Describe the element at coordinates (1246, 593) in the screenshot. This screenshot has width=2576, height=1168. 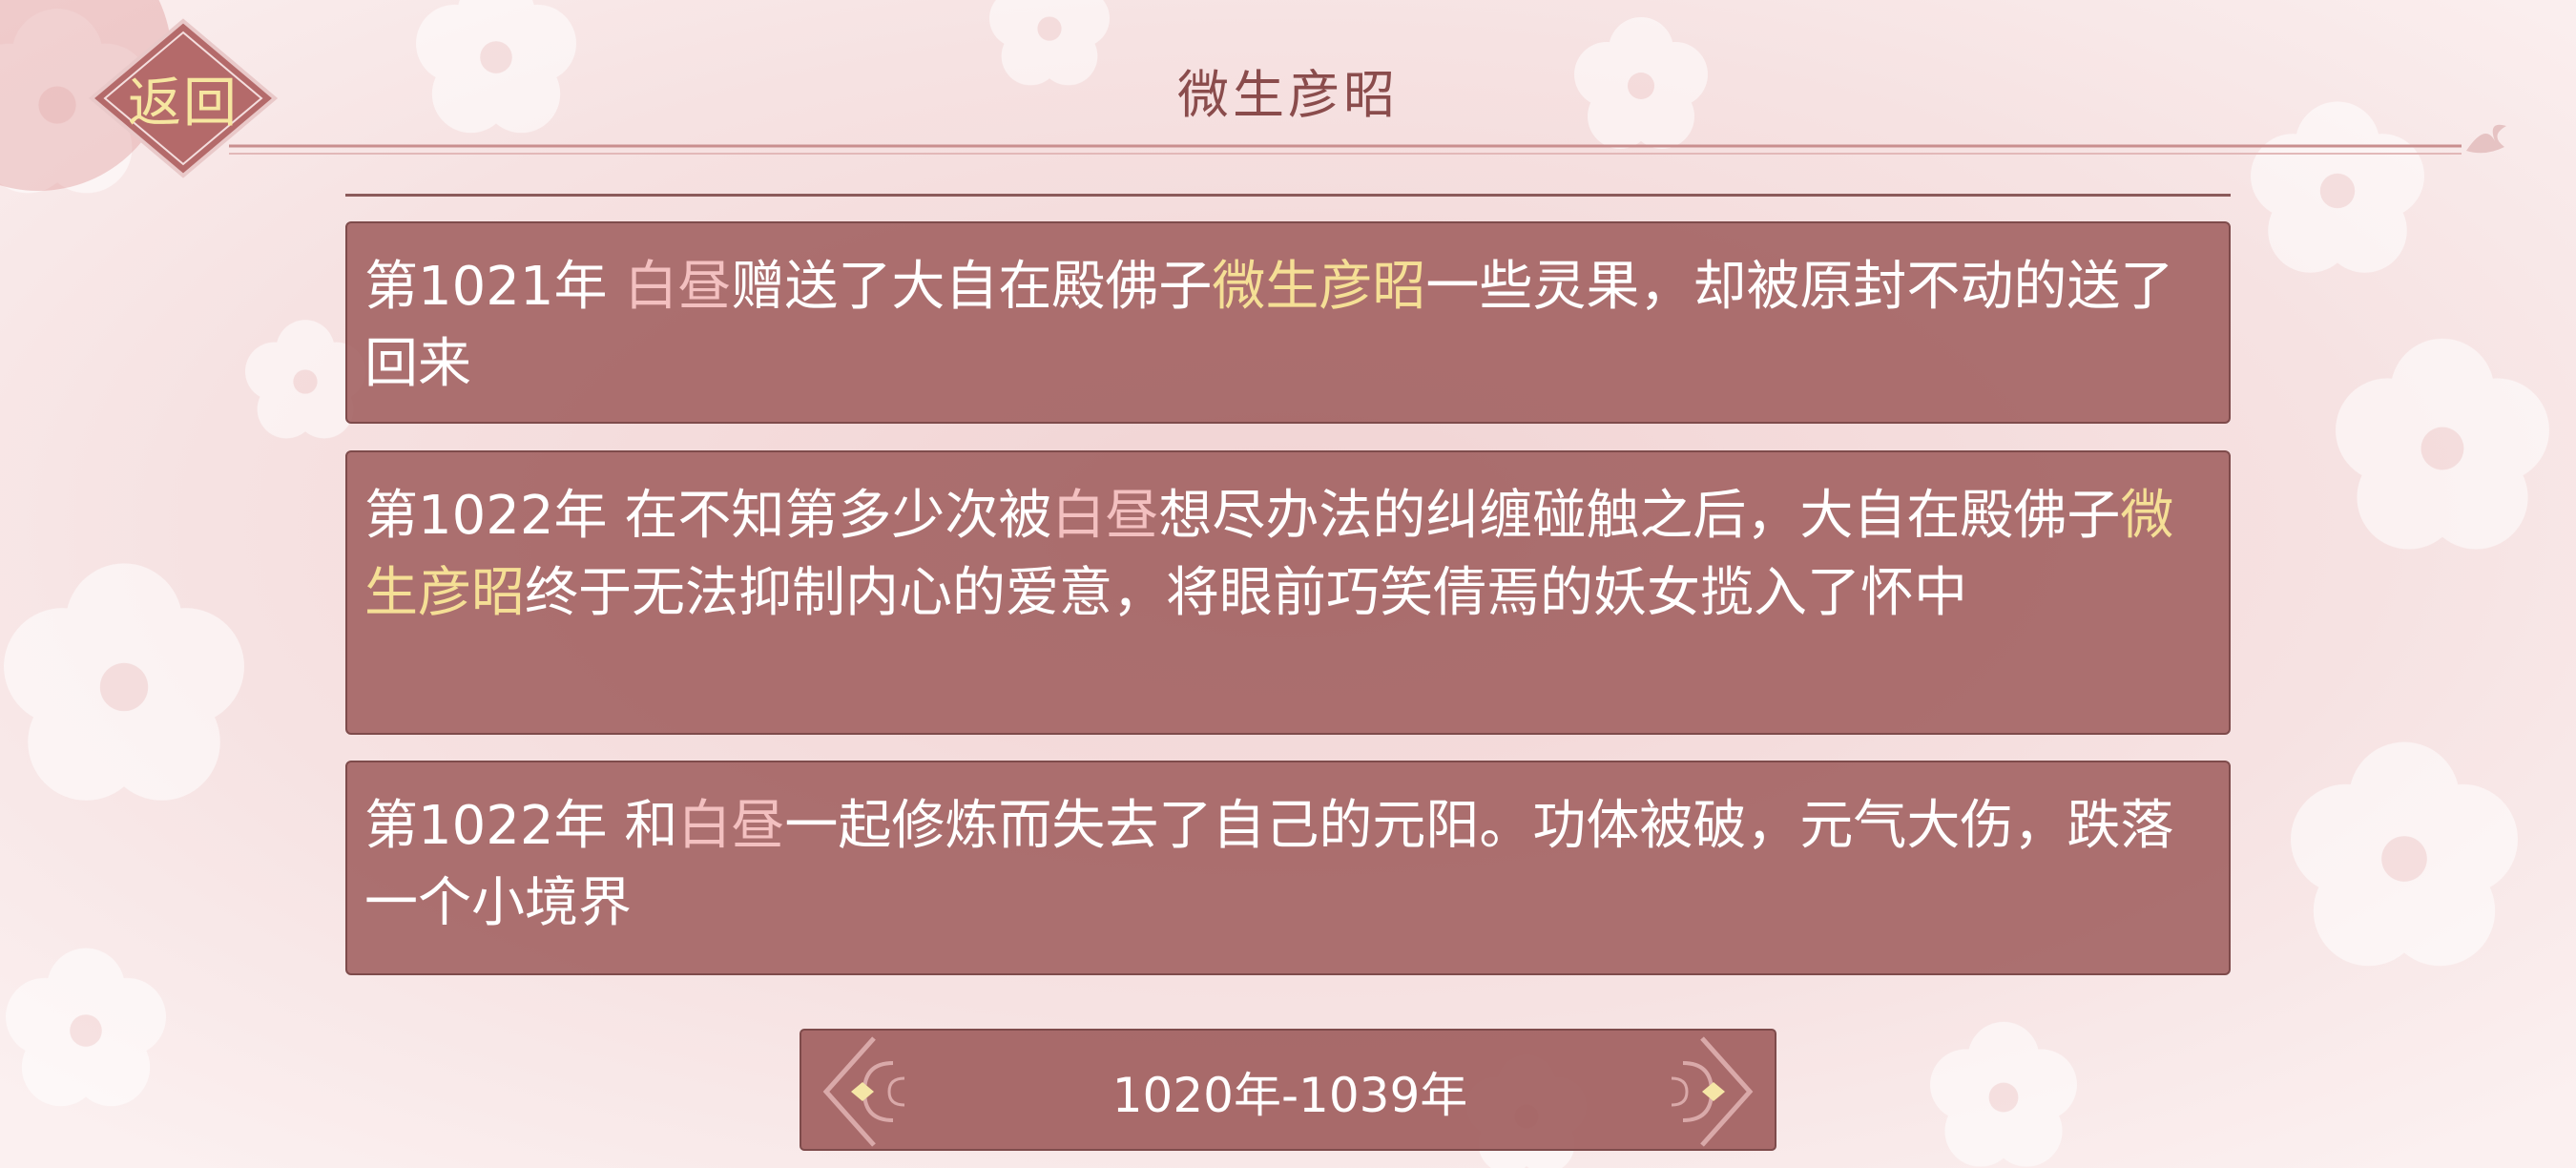
I see `event-text: 终于无法抑制内心的爱意，将眼前巧笑倩焉的妖女揽入了怀中` at that location.